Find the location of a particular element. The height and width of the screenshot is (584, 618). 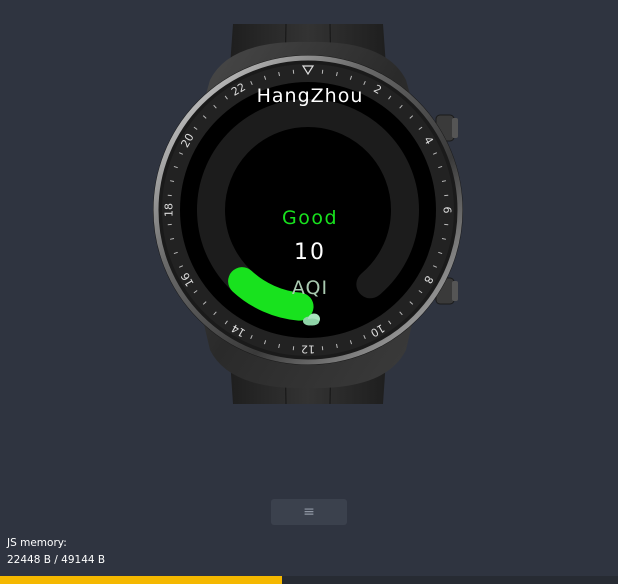

hamburger-menu-icon: ≡ is located at coordinates (309, 512).